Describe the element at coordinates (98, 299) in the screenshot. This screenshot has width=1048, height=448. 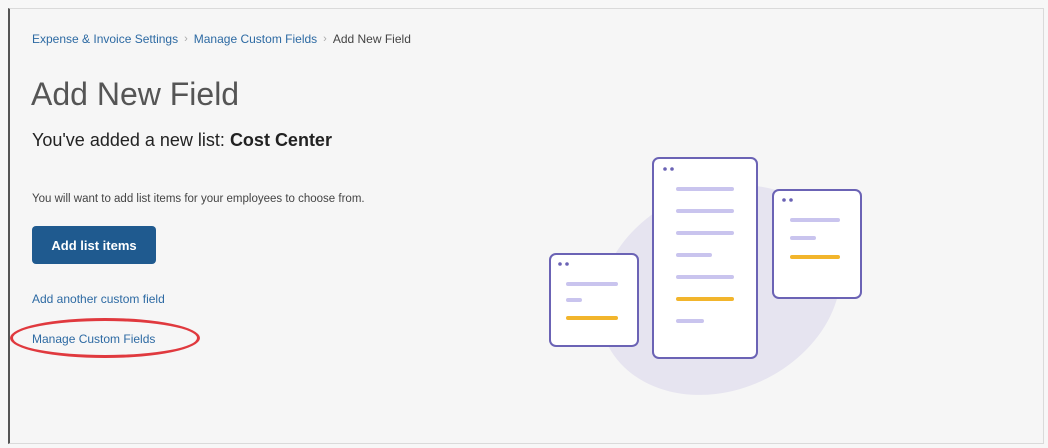
I see `add-another-custom-field-link: Add another custom field` at that location.